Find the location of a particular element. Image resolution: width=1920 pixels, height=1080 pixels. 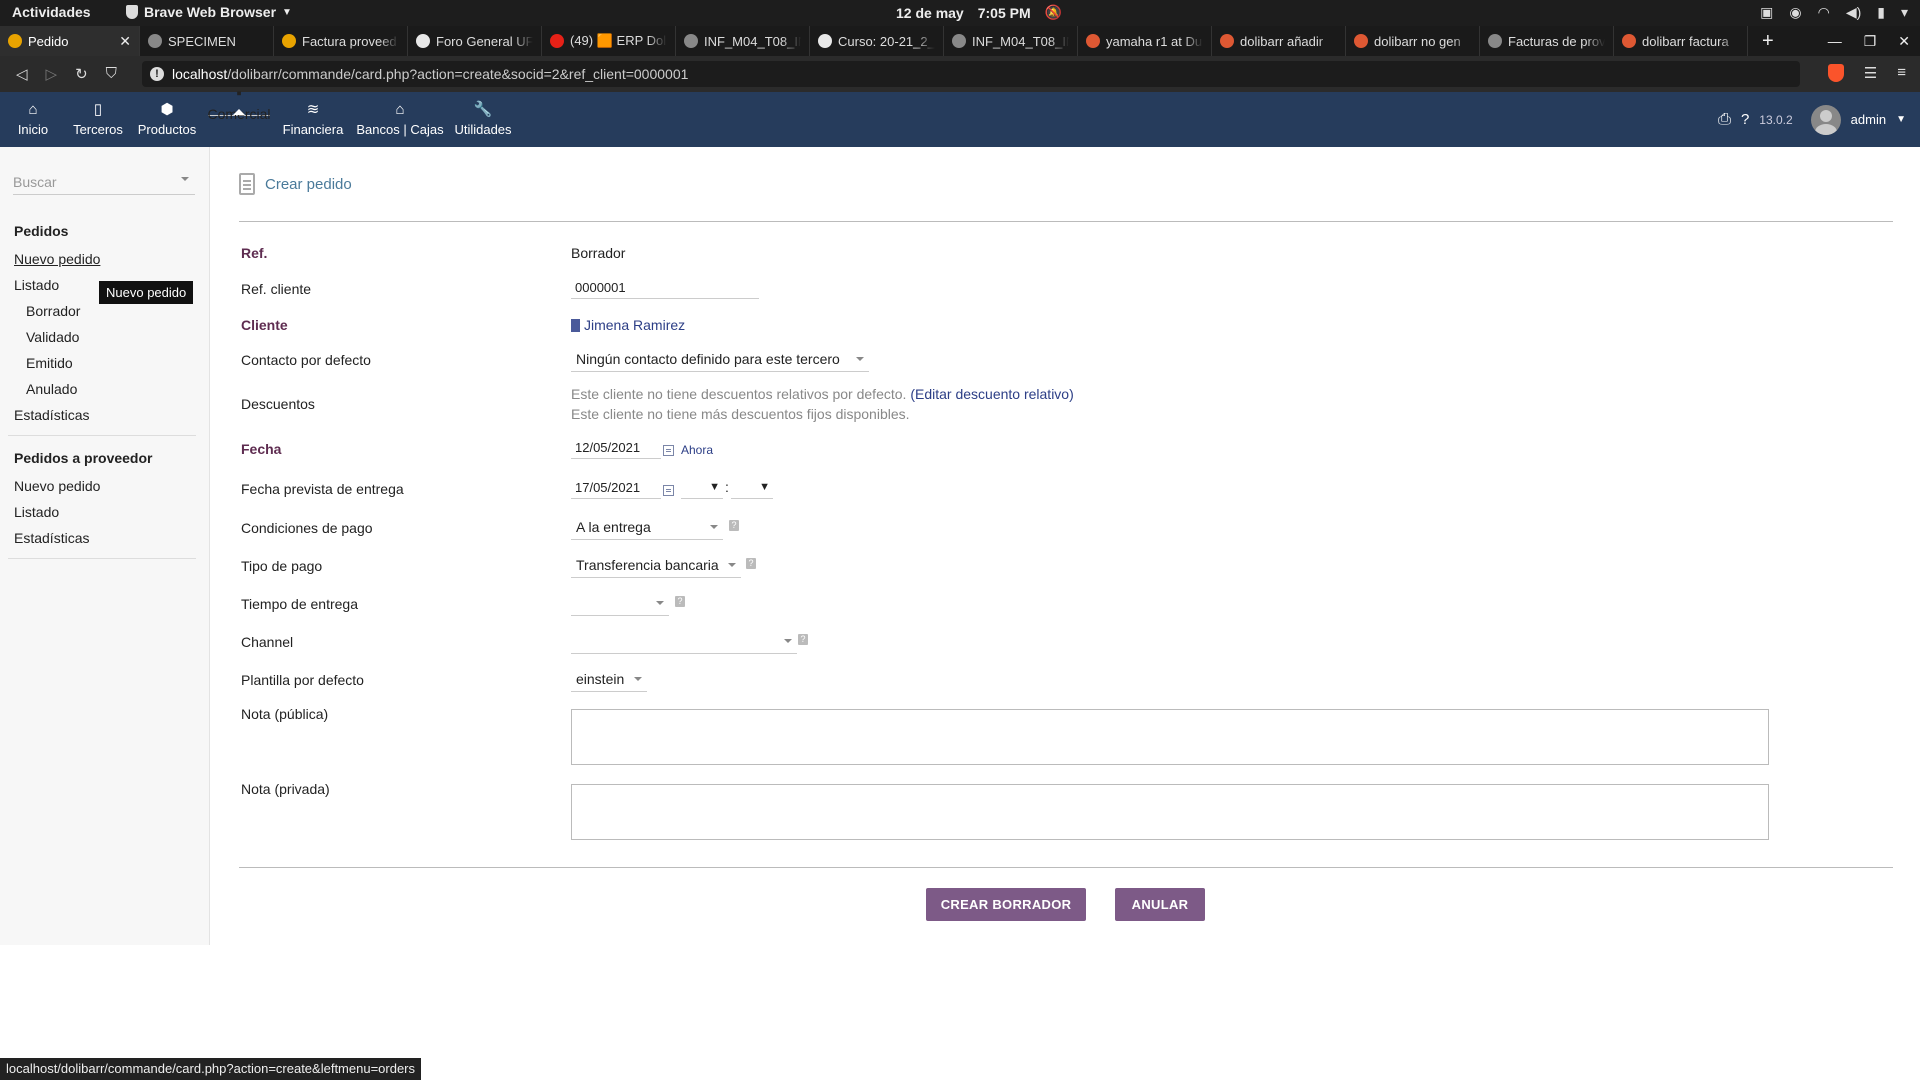

menu-comercial: ▪ Comercial is located at coordinates (239, 103).